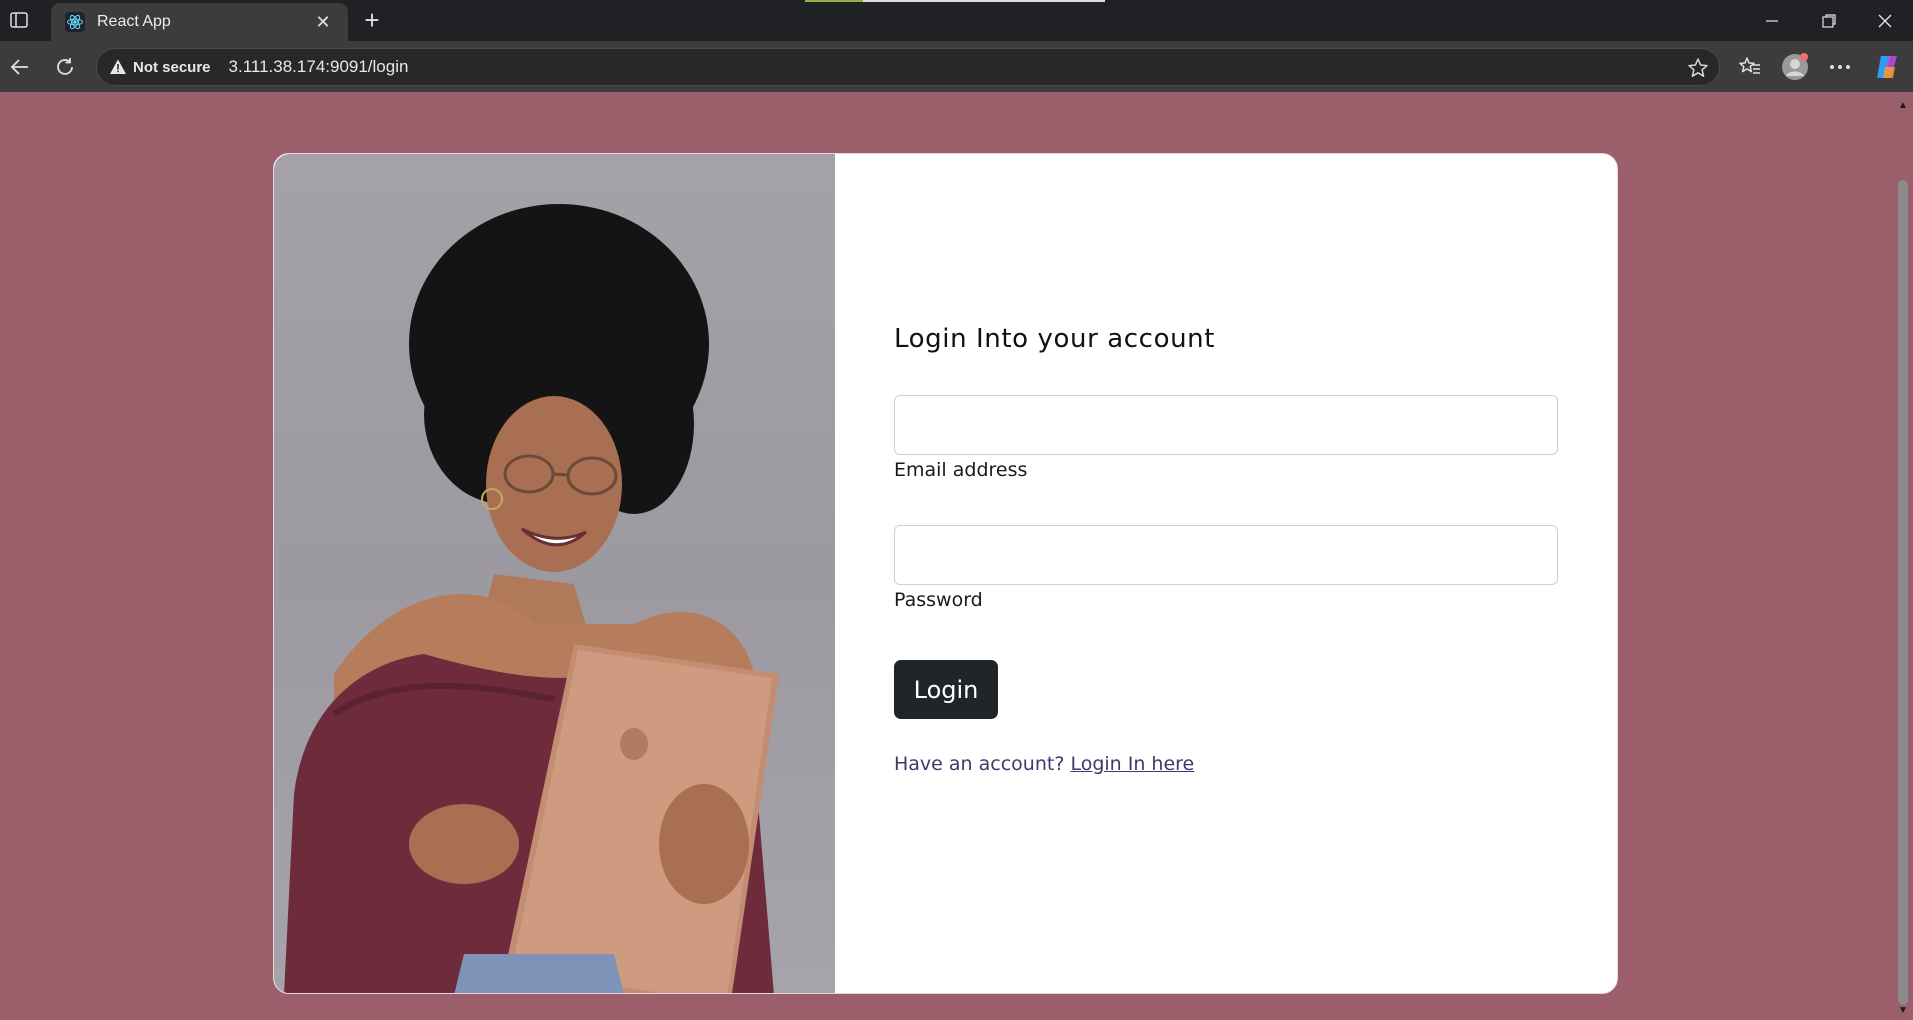 The height and width of the screenshot is (1020, 1913). Describe the element at coordinates (1771, 20) in the screenshot. I see `minimize-icon` at that location.